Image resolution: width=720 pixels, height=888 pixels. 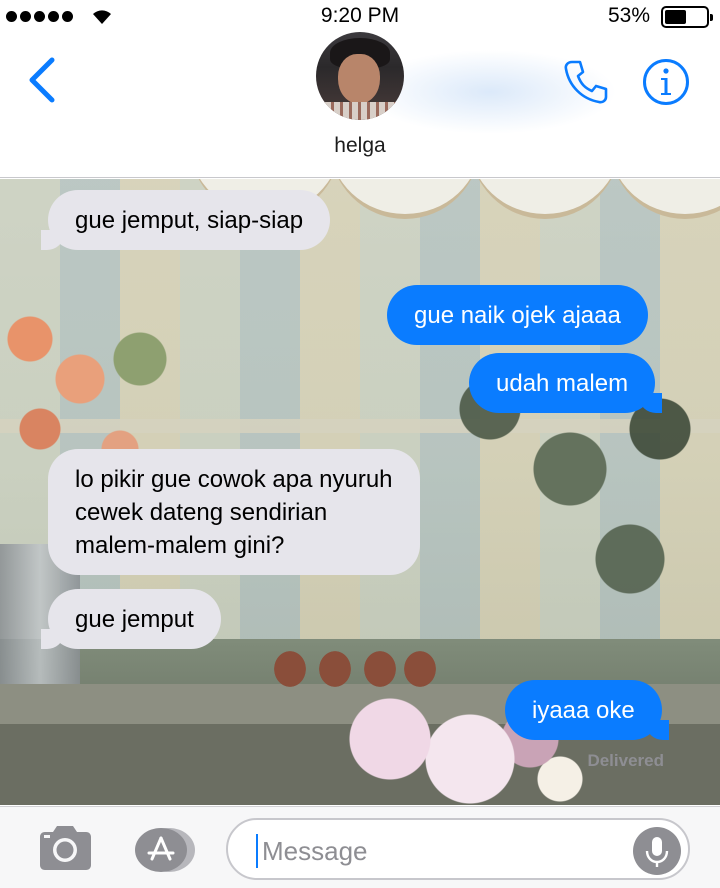 I want to click on battery-icon, so click(x=687, y=17).